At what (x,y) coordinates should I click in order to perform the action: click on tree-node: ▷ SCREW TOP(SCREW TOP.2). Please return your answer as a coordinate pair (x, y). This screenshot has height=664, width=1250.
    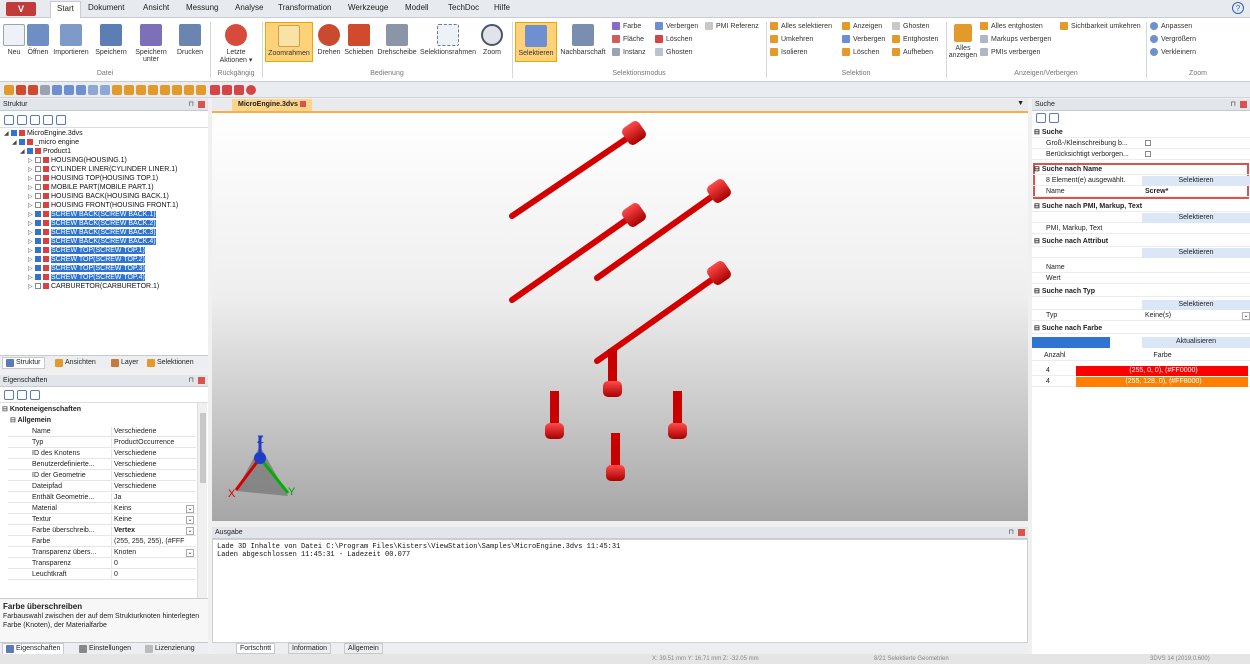
    Looking at the image, I should click on (72, 260).